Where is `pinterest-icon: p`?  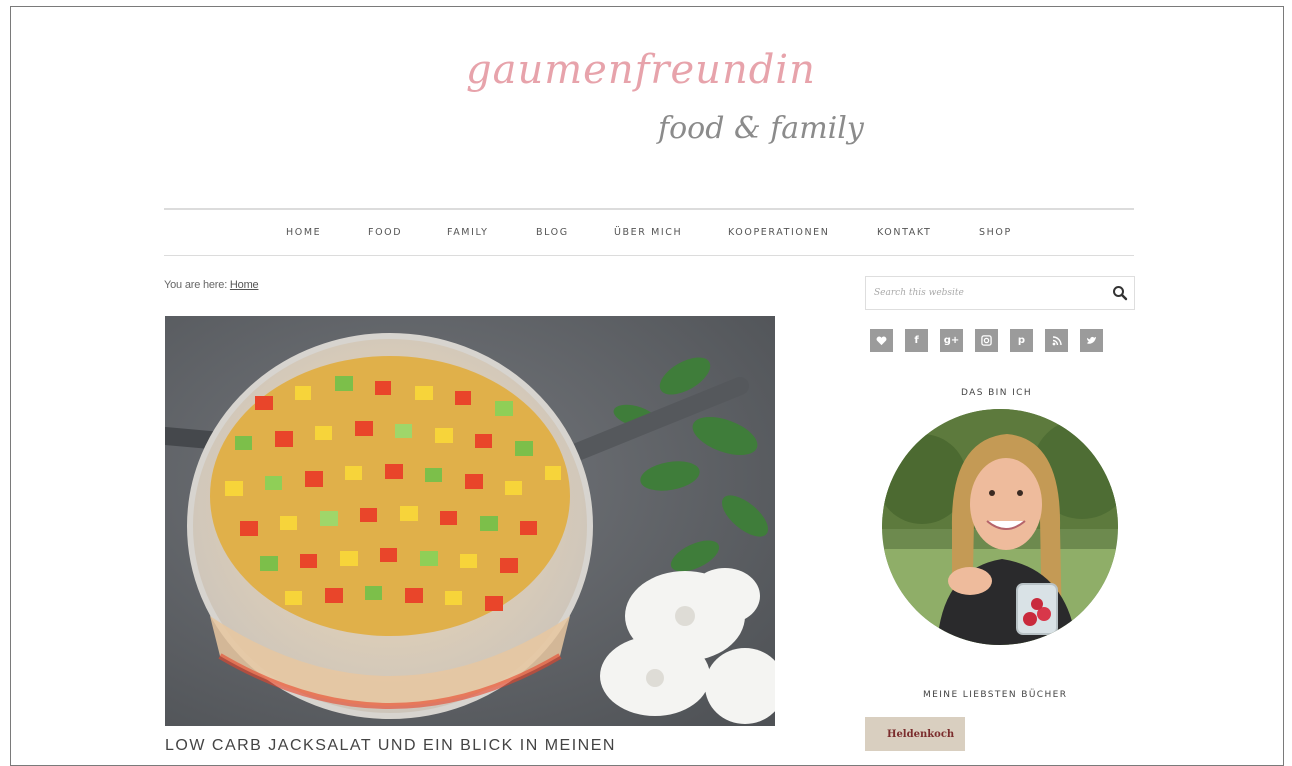 pinterest-icon: p is located at coordinates (1021, 340).